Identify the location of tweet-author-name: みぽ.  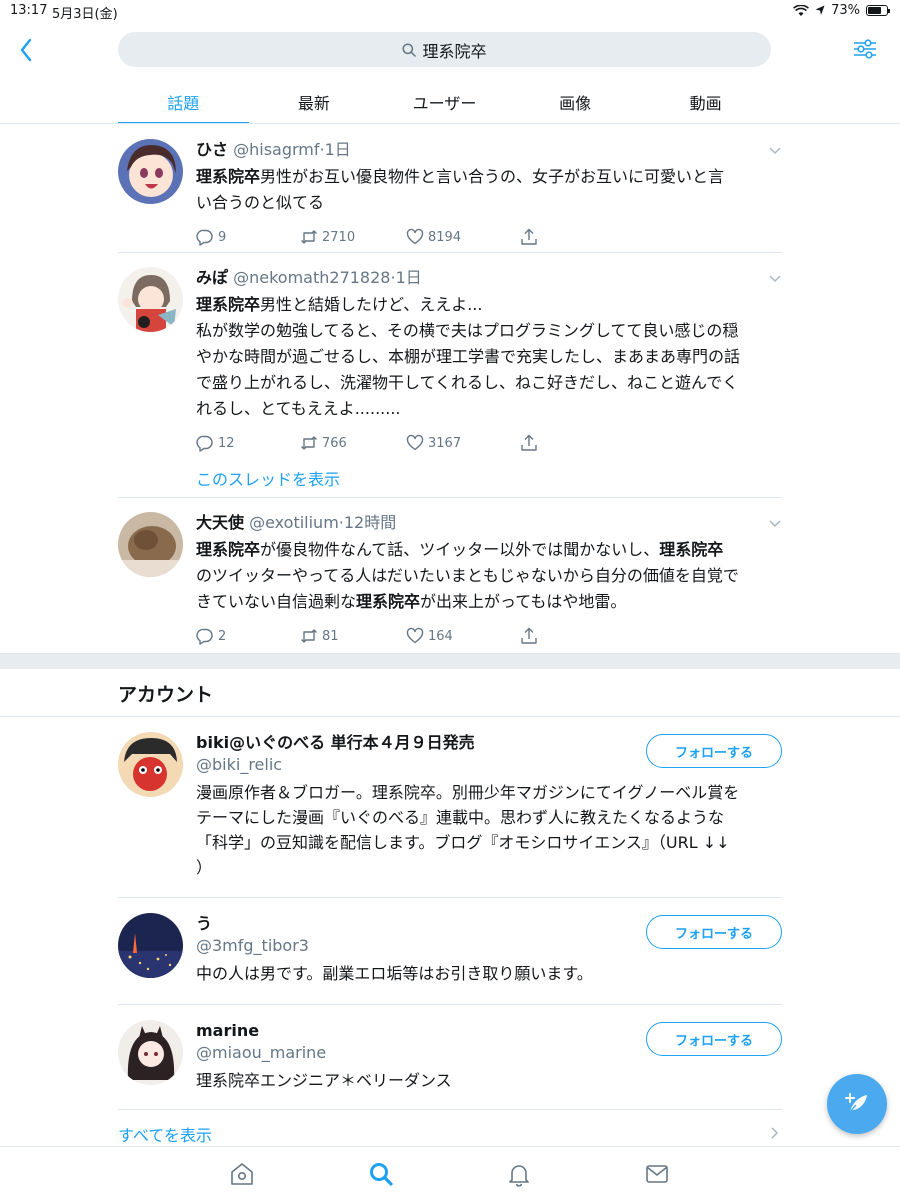
(212, 277).